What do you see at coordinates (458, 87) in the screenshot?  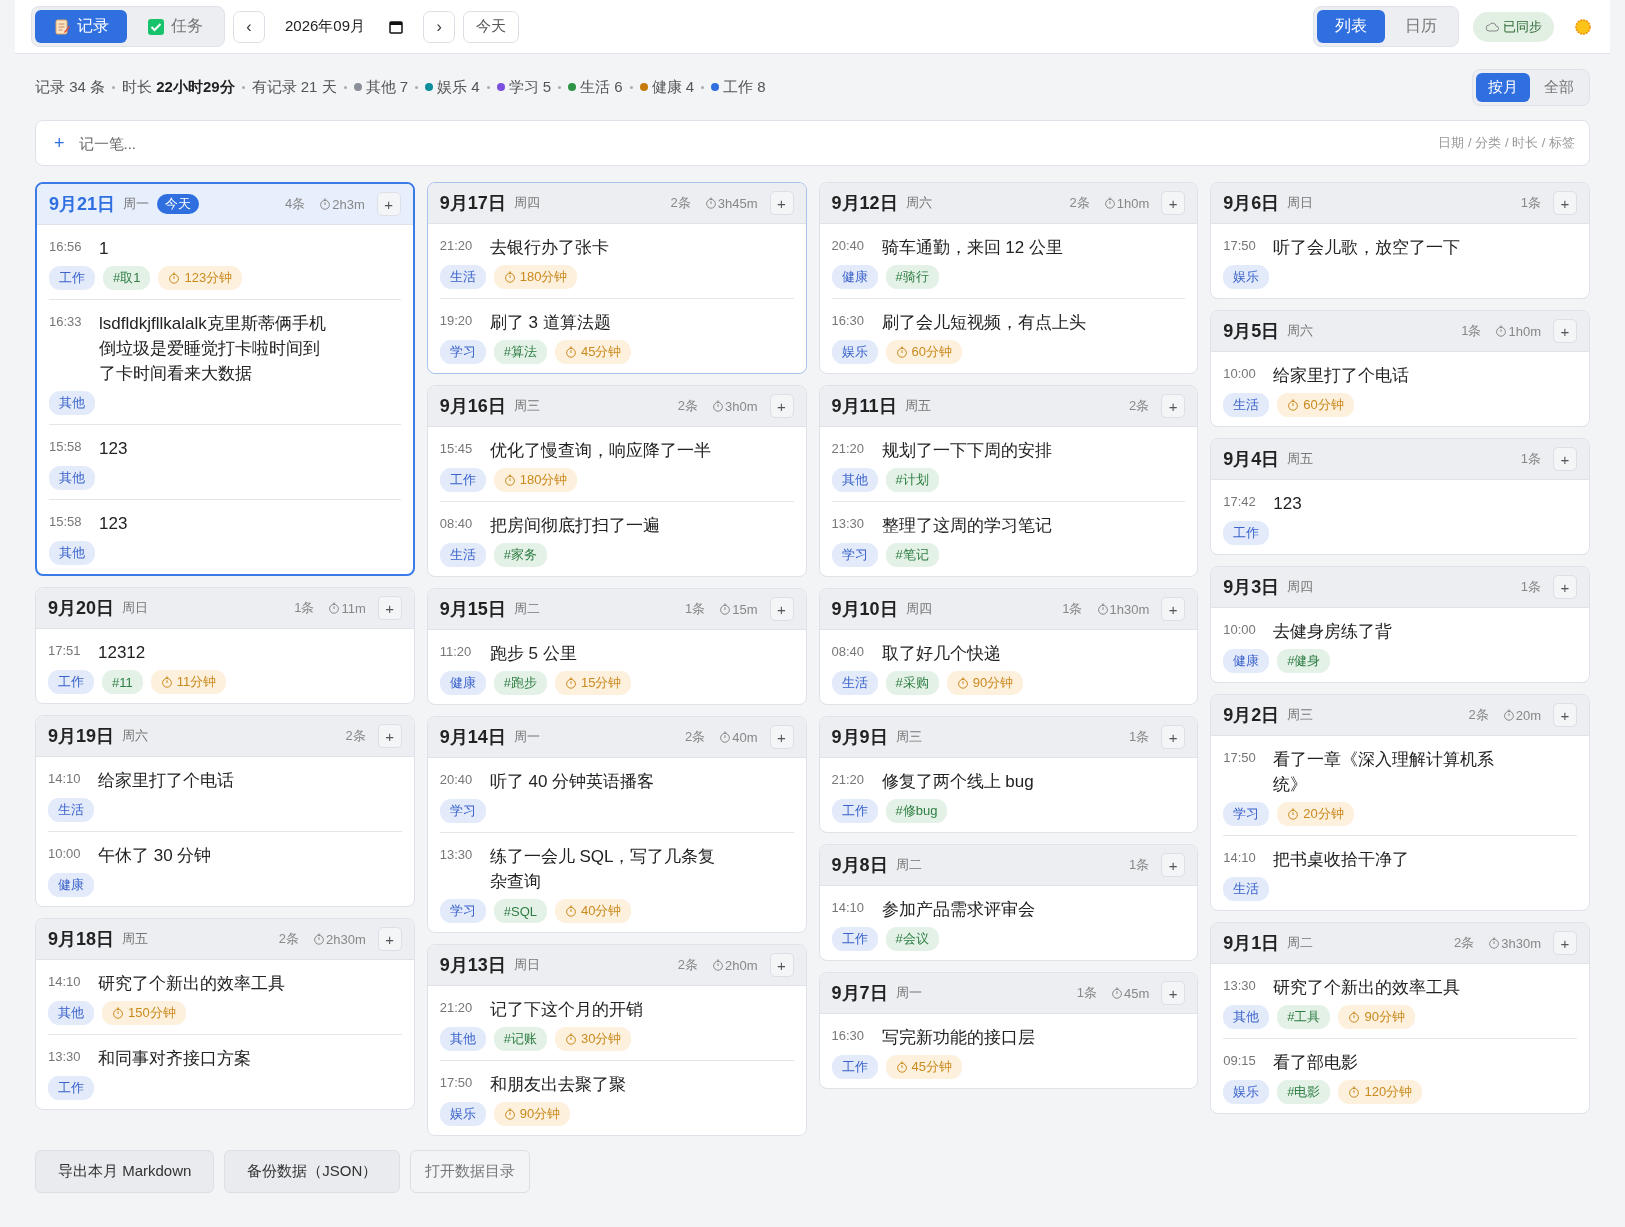 I see `category-count: 娱乐 4` at bounding box center [458, 87].